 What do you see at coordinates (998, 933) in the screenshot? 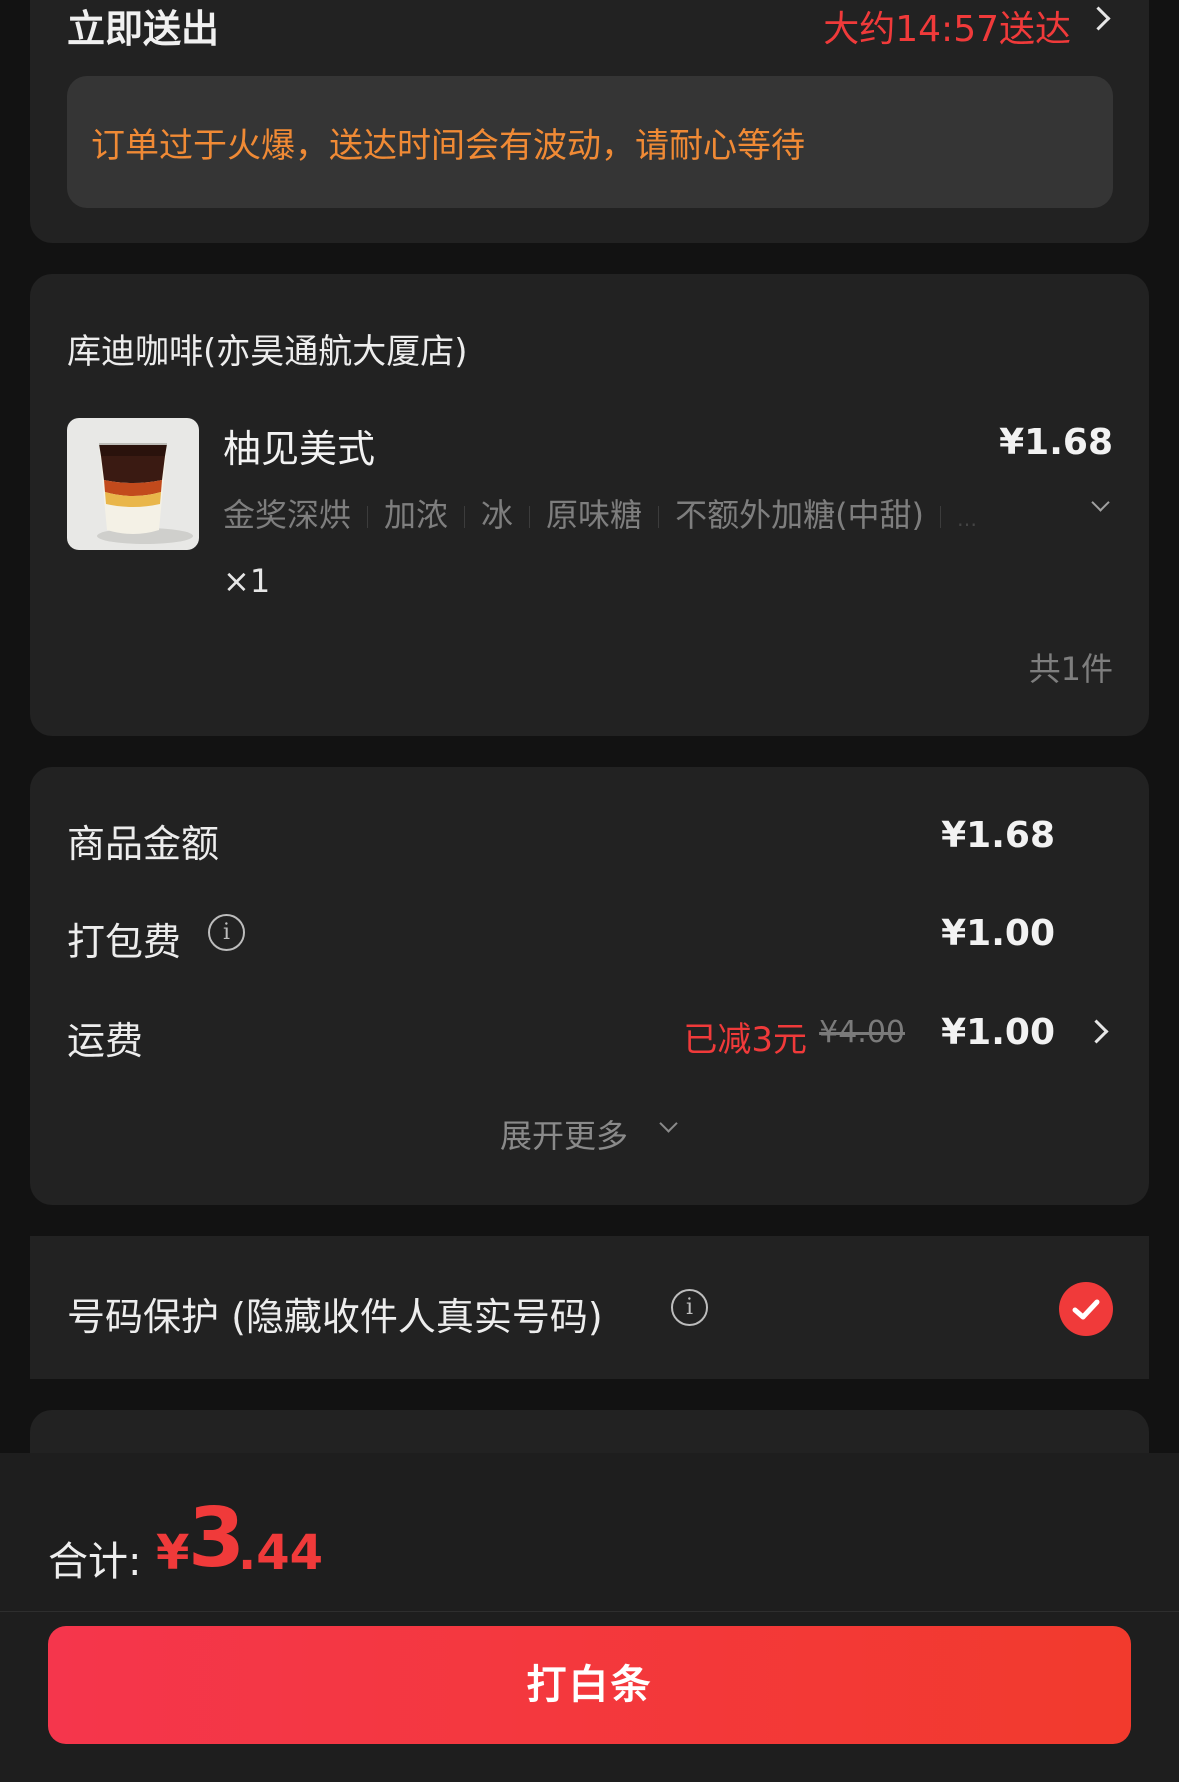
I see `packing-fee-value: ¥1.00` at bounding box center [998, 933].